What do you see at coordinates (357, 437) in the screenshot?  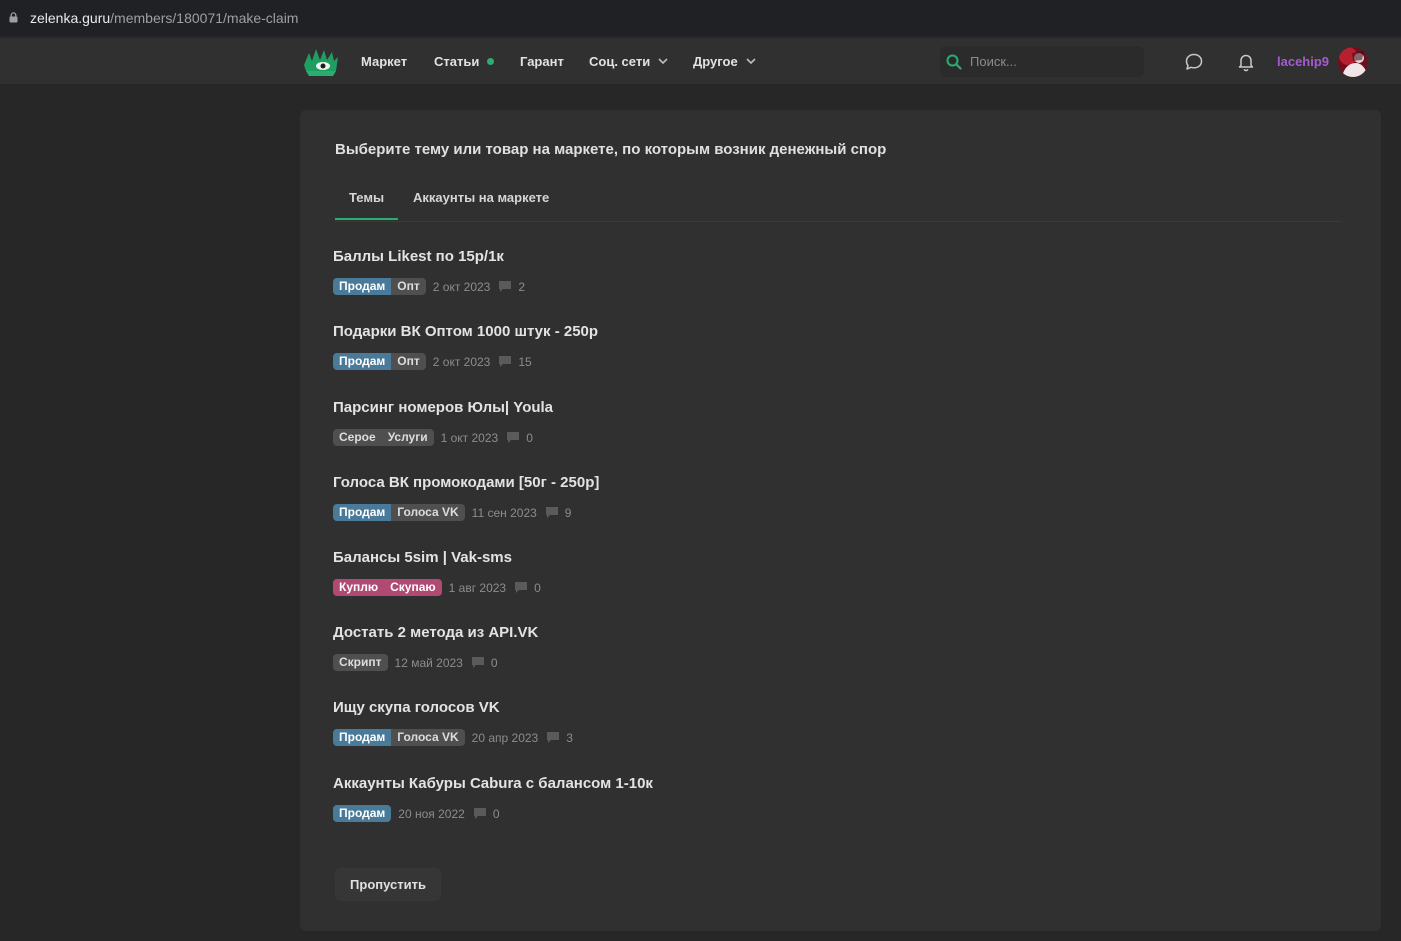 I see `thread-prefix: Серое` at bounding box center [357, 437].